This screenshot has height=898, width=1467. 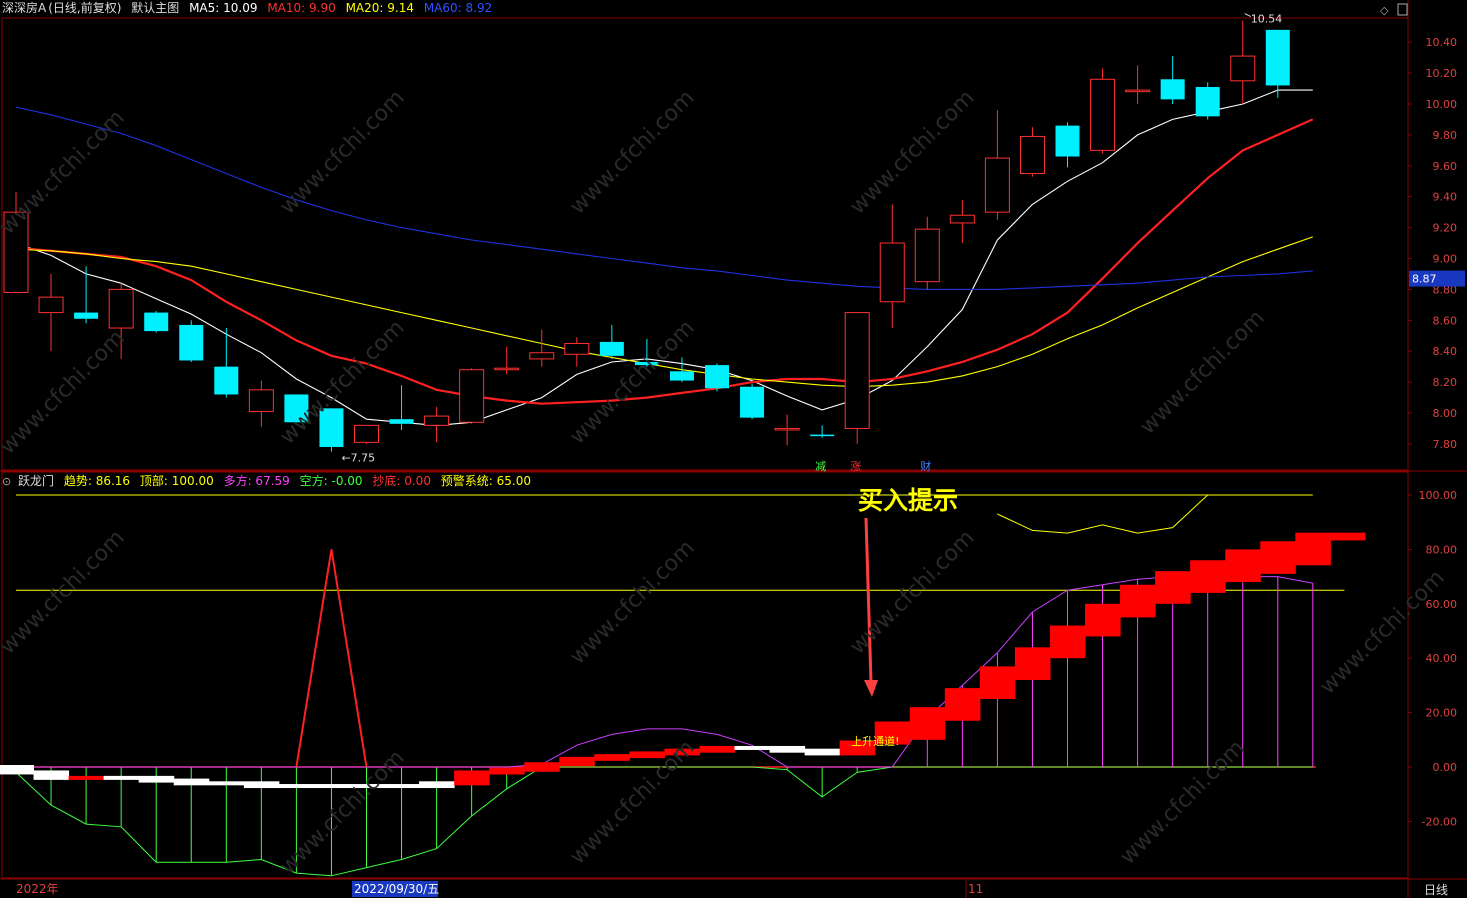 What do you see at coordinates (1445, 767) in the screenshot?
I see `indicator-tick-label: 0.00` at bounding box center [1445, 767].